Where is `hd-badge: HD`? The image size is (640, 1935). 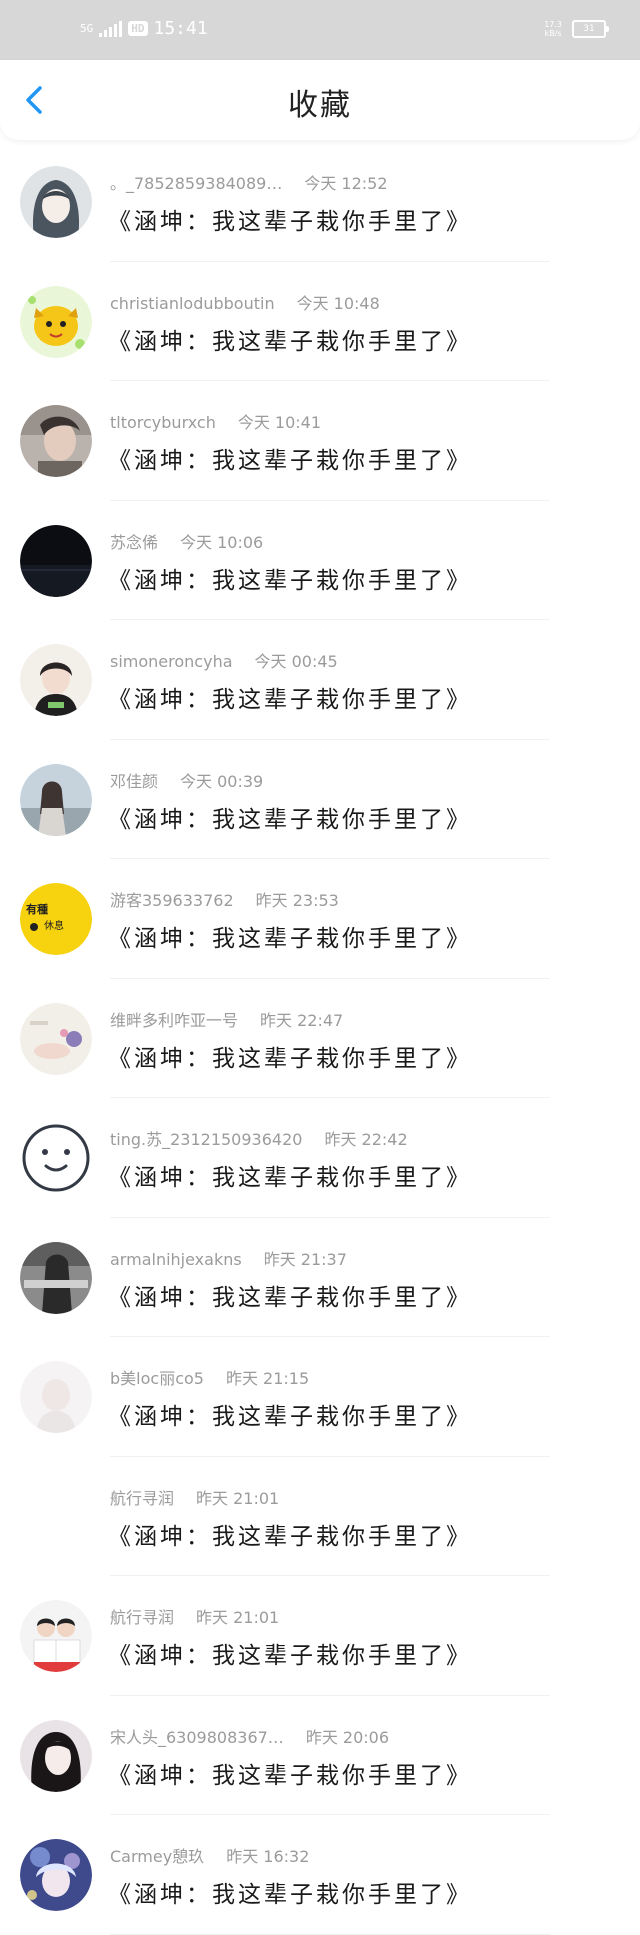
hd-badge: HD is located at coordinates (138, 28).